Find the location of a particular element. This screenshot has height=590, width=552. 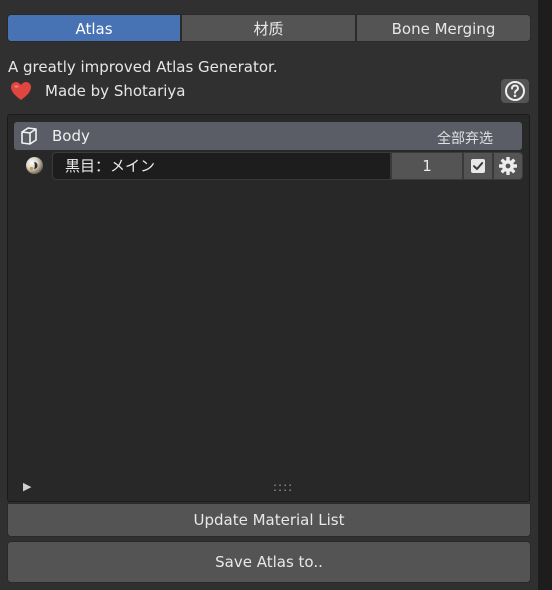

material-sphere-icon is located at coordinates (34, 165).